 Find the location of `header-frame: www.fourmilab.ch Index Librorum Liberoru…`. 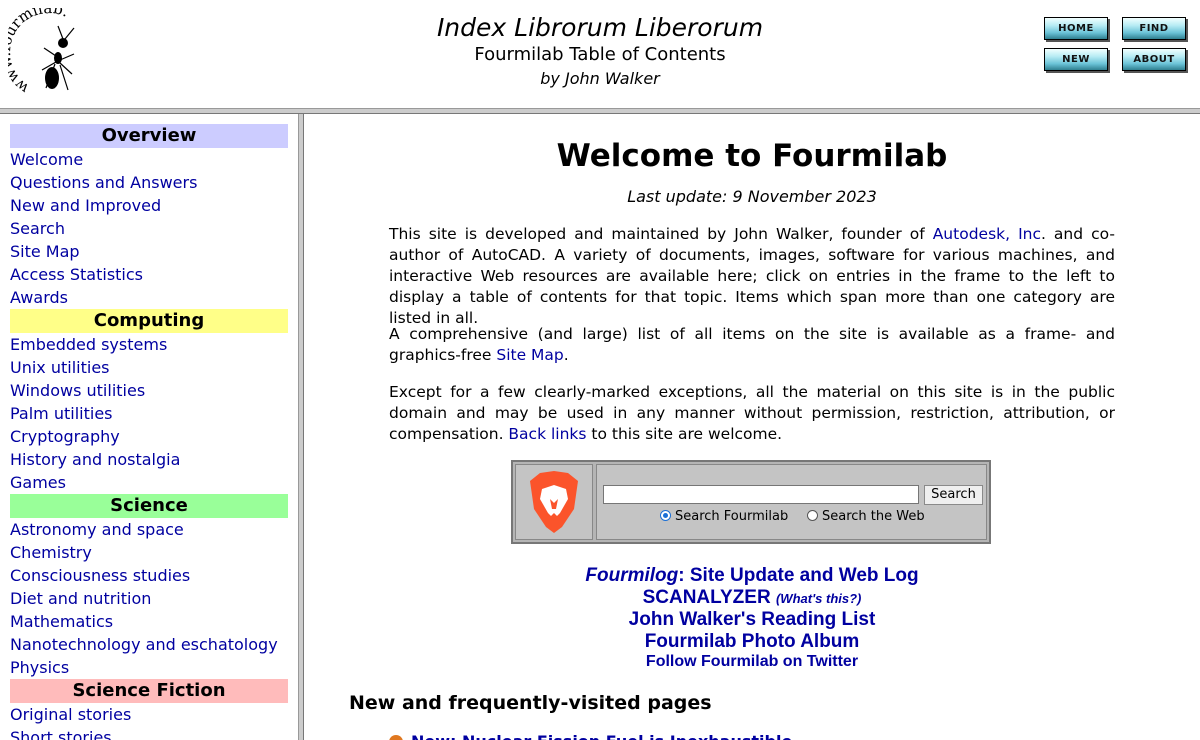

header-frame: www.fourmilab.ch Index Librorum Liberoru… is located at coordinates (600, 54).